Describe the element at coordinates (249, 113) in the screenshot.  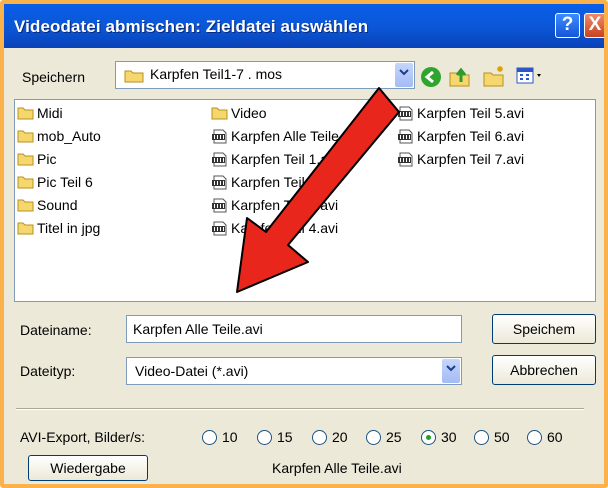
I see `file-name: Video` at that location.